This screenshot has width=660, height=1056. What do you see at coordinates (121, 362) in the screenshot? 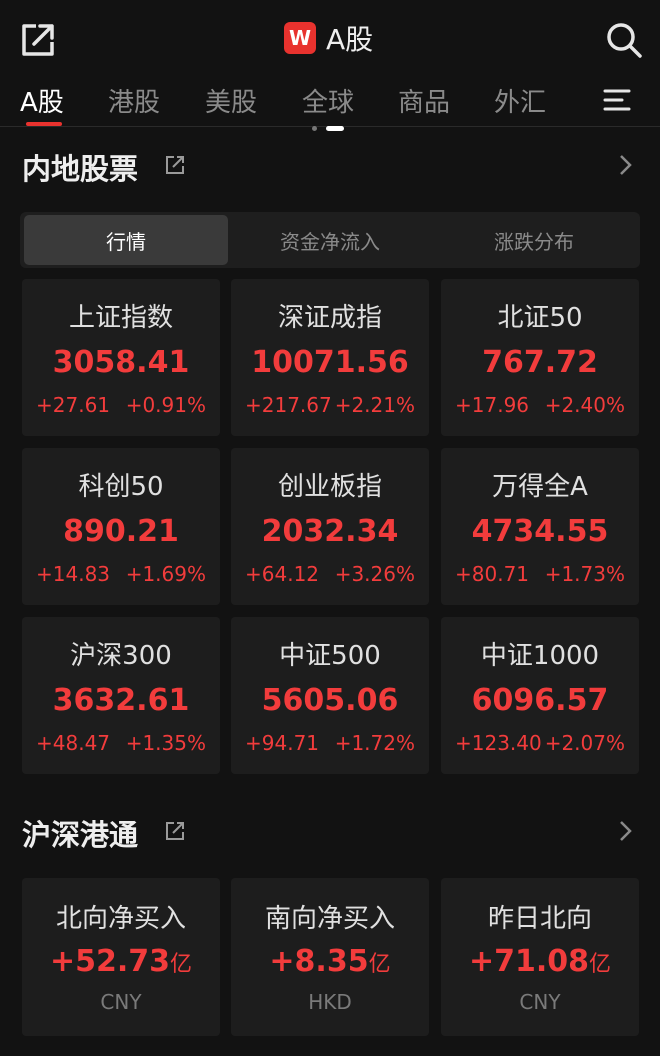
I see `index-price: 3058.41` at bounding box center [121, 362].